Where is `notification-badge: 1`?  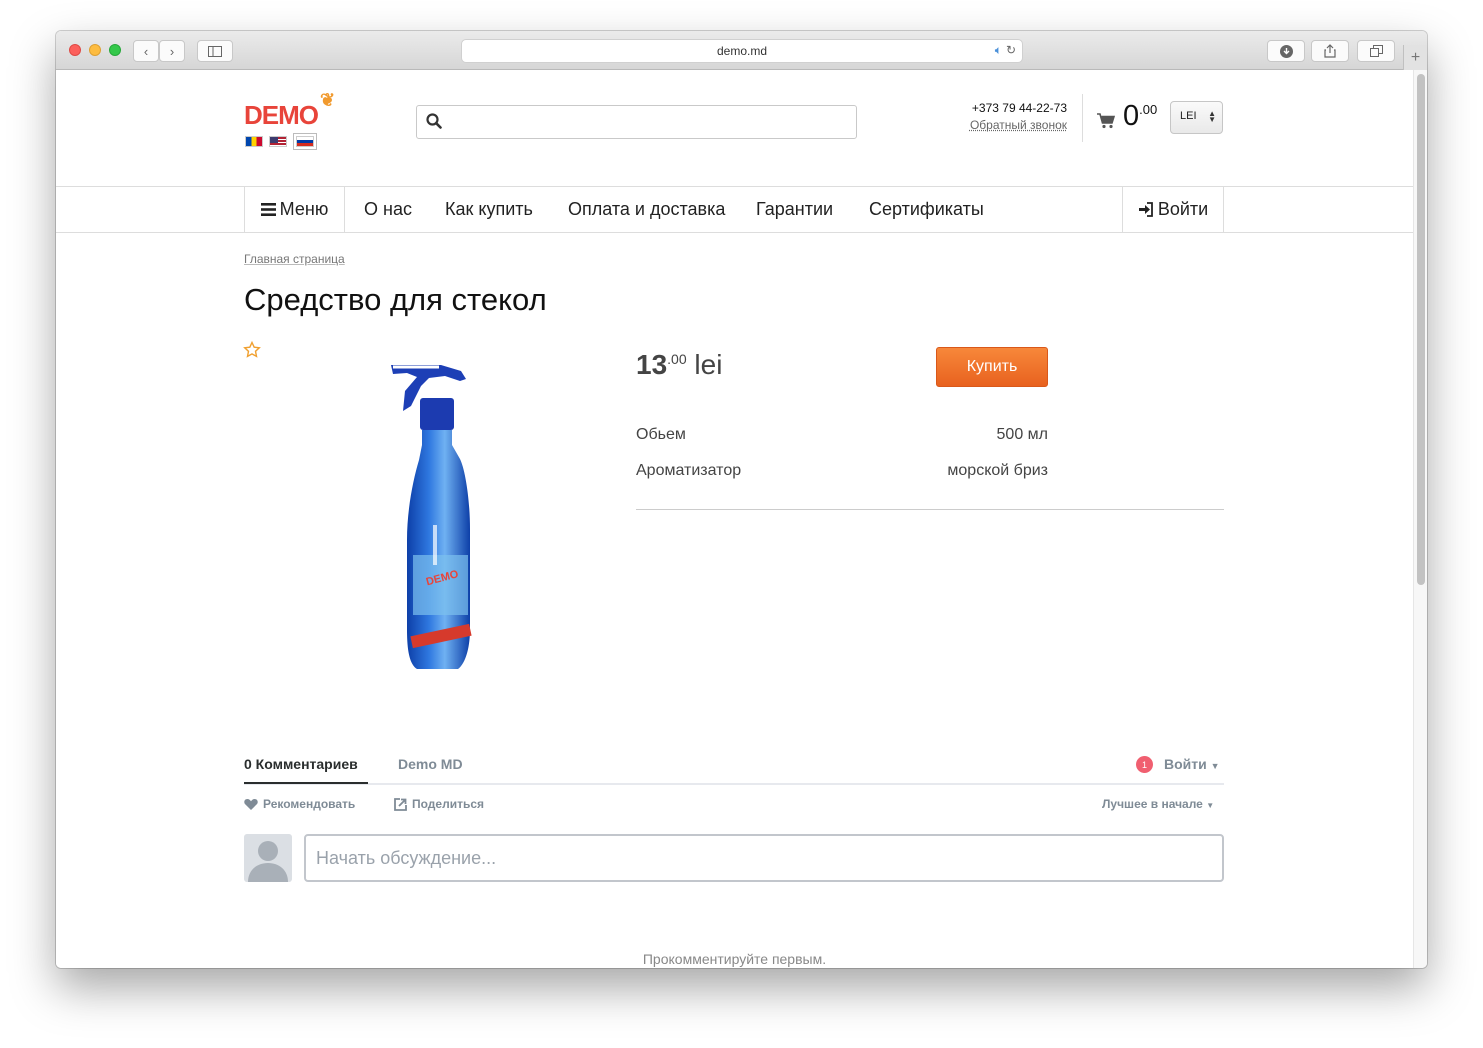
notification-badge: 1 is located at coordinates (1144, 764).